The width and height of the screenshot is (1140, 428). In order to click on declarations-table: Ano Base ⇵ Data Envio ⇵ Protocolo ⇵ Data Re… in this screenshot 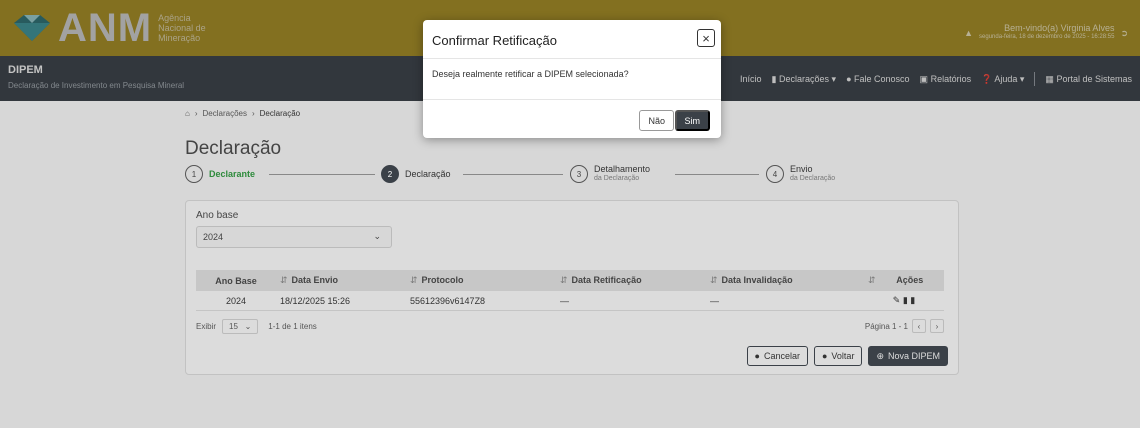, I will do `click(570, 290)`.